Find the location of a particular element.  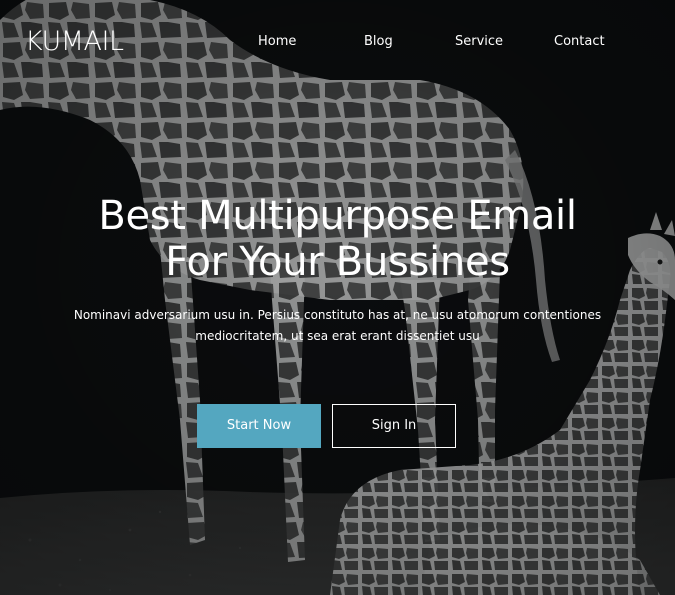

nav-item-home: Home is located at coordinates (277, 42).